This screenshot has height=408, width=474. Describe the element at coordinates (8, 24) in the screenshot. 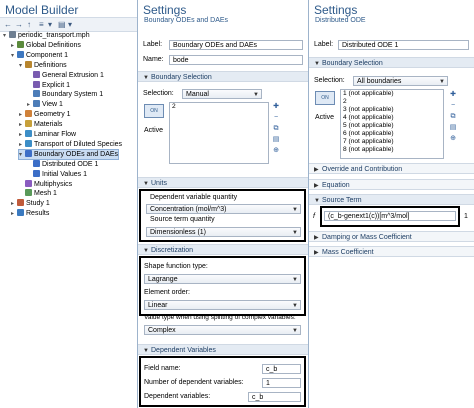

I see `back-icon: ←` at that location.